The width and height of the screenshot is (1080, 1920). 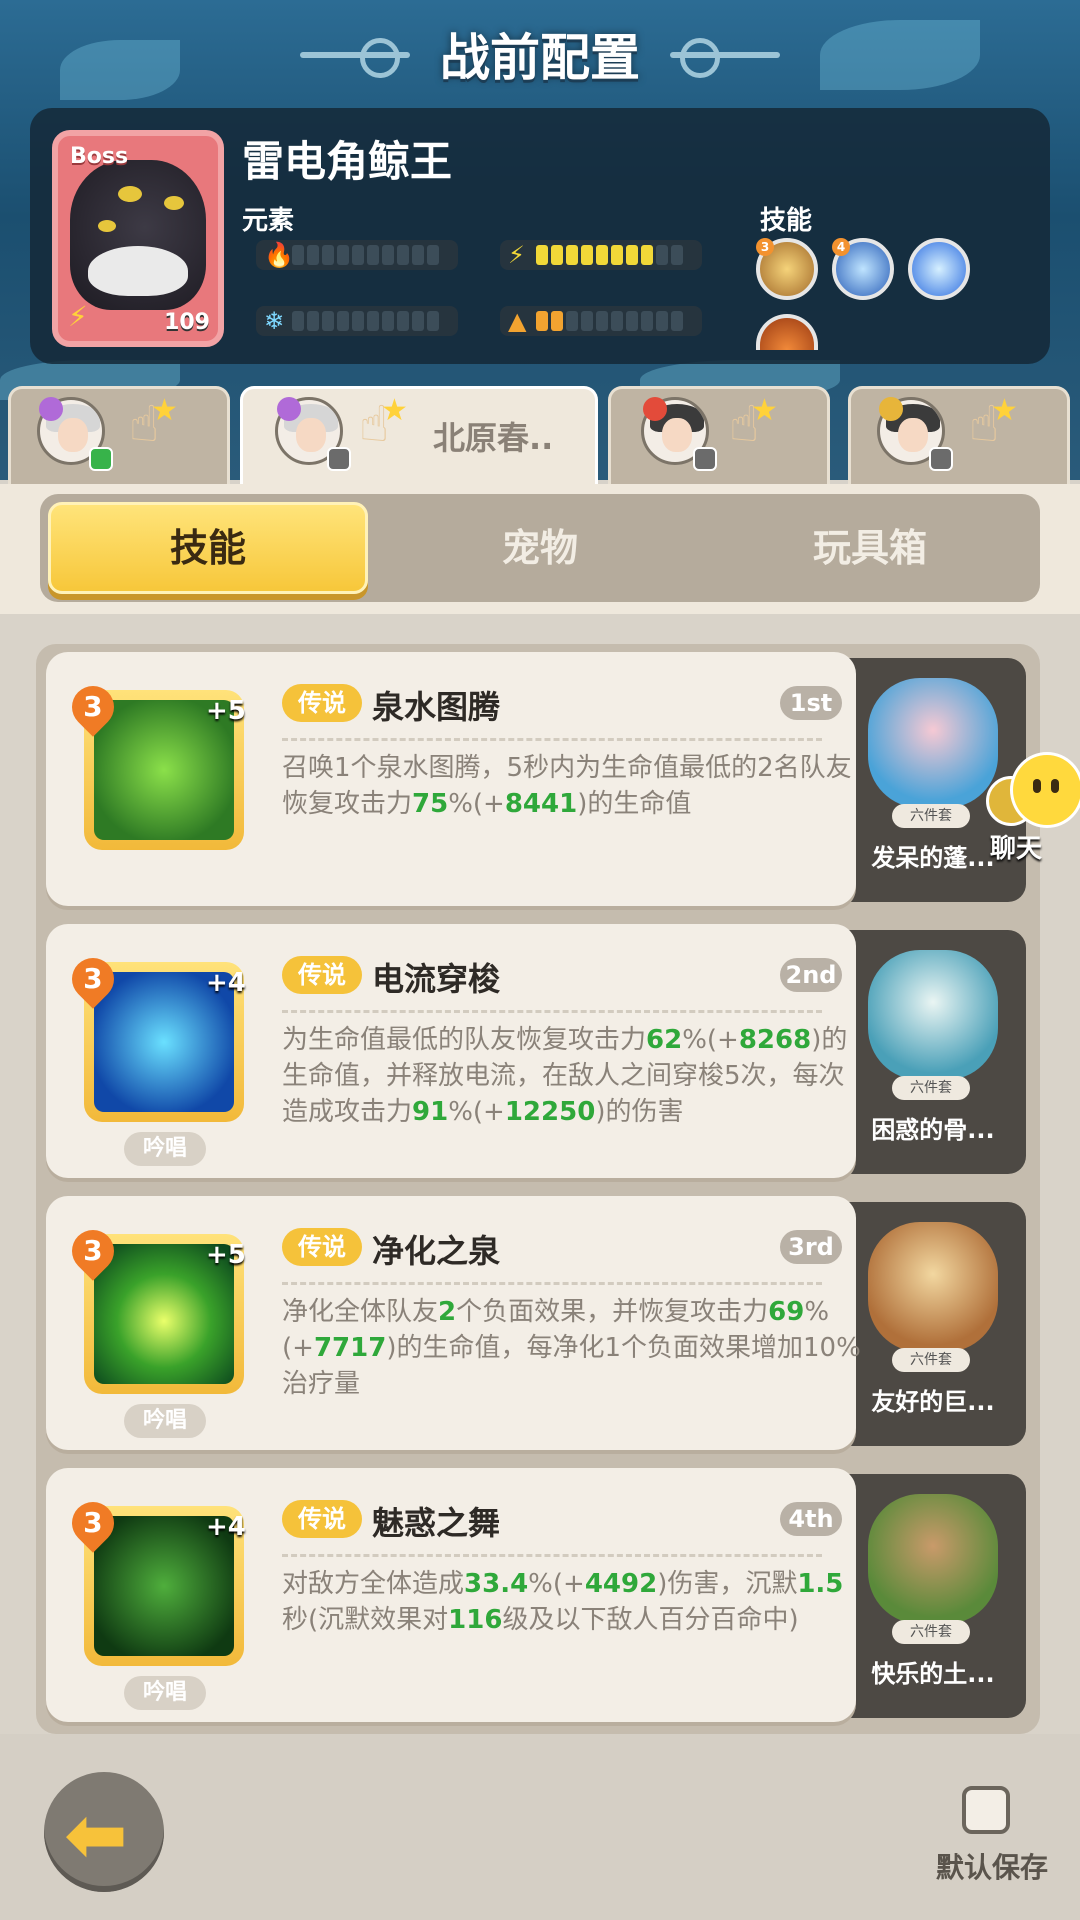 I want to click on boss-panel: Boss ⚡ 109 雷电角鲸王 元素 技能 🔥 ⚡ ❄ ▲ 3 4, so click(x=540, y=236).